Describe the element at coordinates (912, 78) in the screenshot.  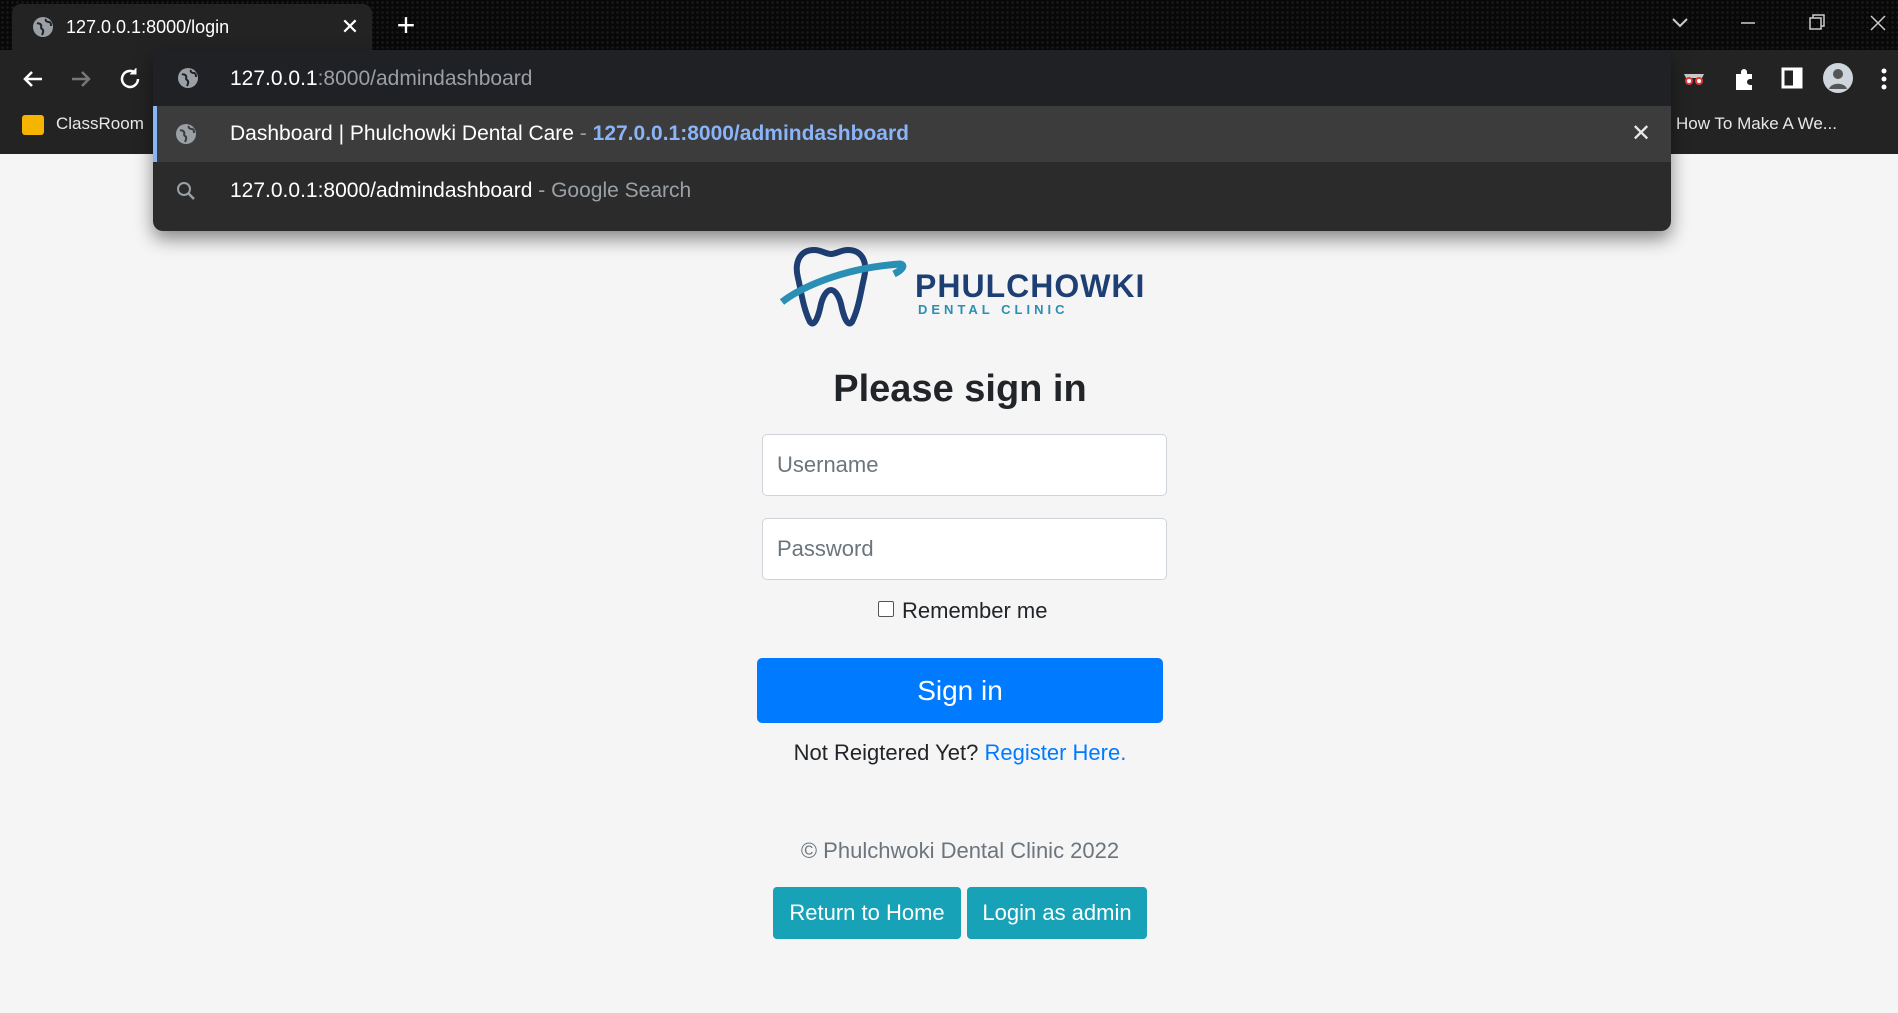
I see `address-bar: 127.0.0.1:8000/admindashboard` at that location.